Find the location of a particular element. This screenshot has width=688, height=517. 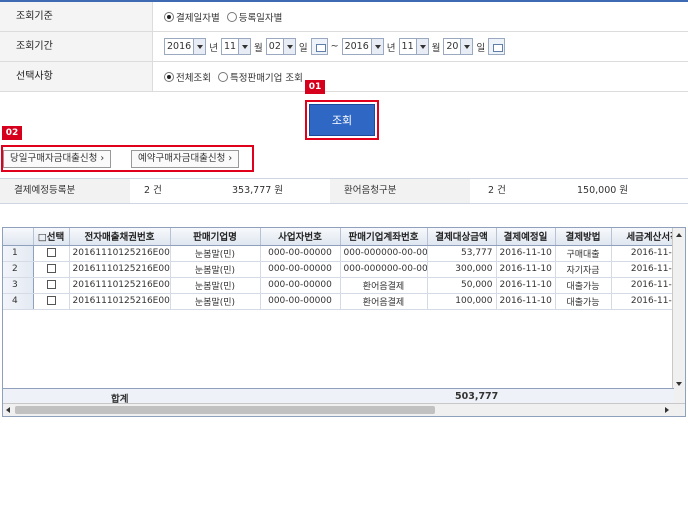

header-seller-account: 판매기업계좌번호 is located at coordinates (384, 237).